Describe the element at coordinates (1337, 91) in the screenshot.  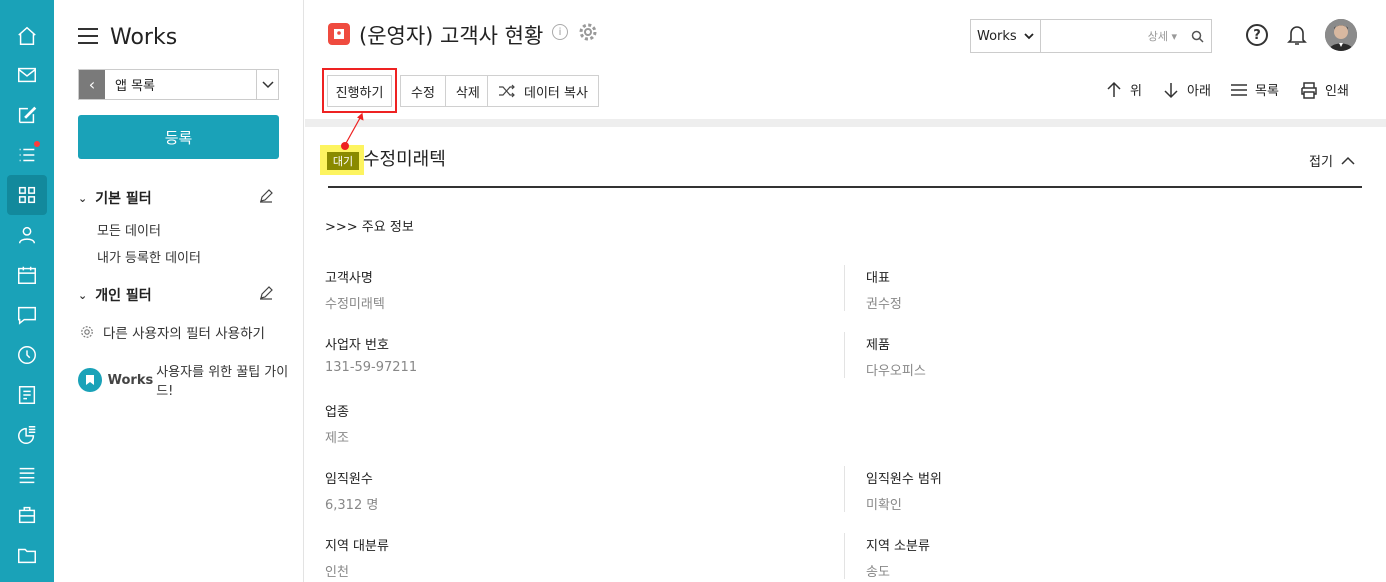
I see `print-label: 인쇄` at that location.